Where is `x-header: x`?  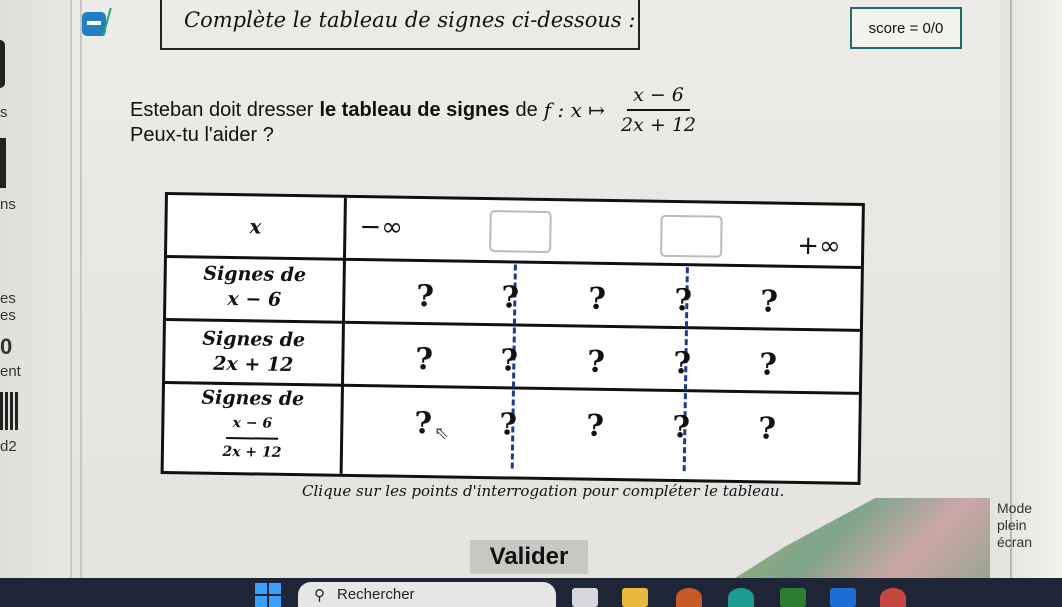 x-header: x is located at coordinates (255, 226).